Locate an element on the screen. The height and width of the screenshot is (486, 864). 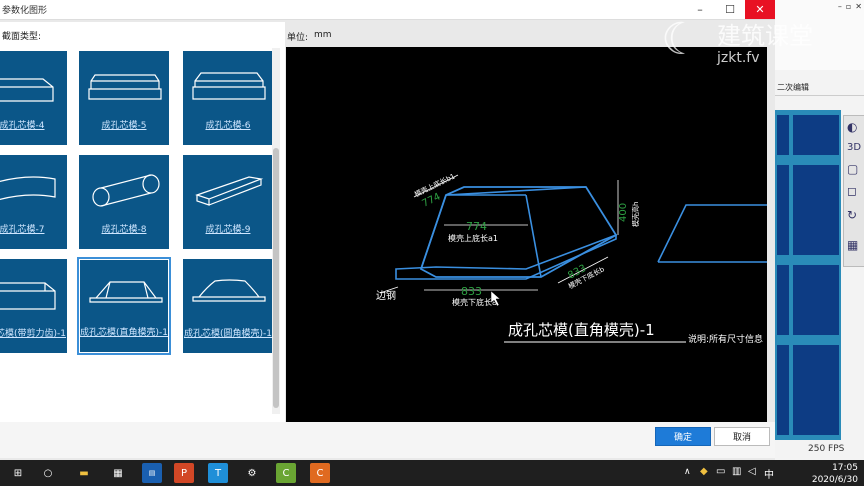
taskbar-clock: 17:05 2020/6/30 is located at coordinates (835, 474).